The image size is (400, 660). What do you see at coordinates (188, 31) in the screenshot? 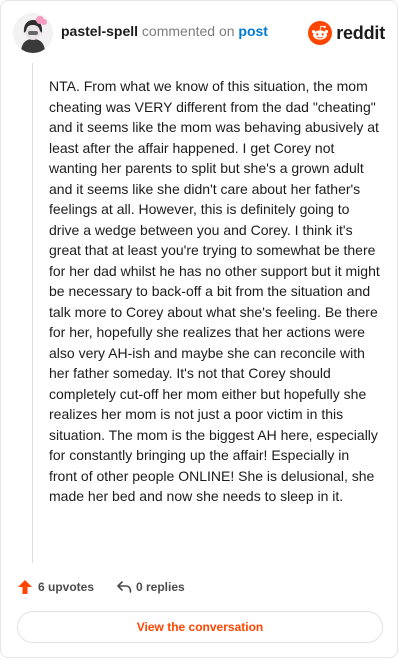
I see `commented-on-label: commented on` at bounding box center [188, 31].